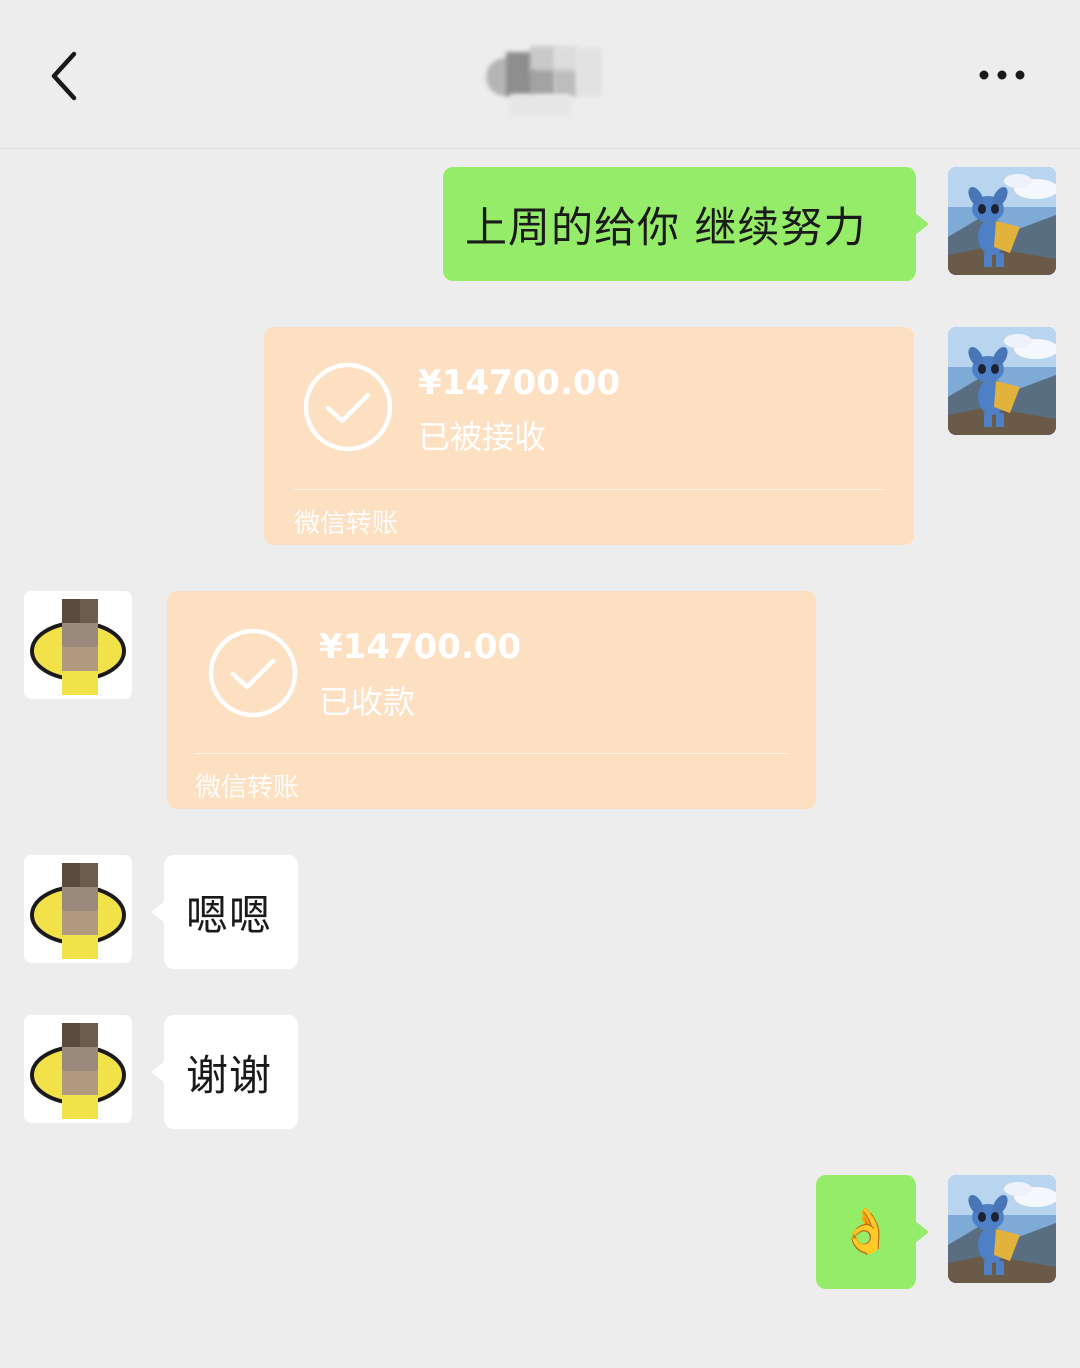 The width and height of the screenshot is (1080, 1368). What do you see at coordinates (666, 227) in the screenshot?
I see `message-text: 上周的给你 继续努力` at bounding box center [666, 227].